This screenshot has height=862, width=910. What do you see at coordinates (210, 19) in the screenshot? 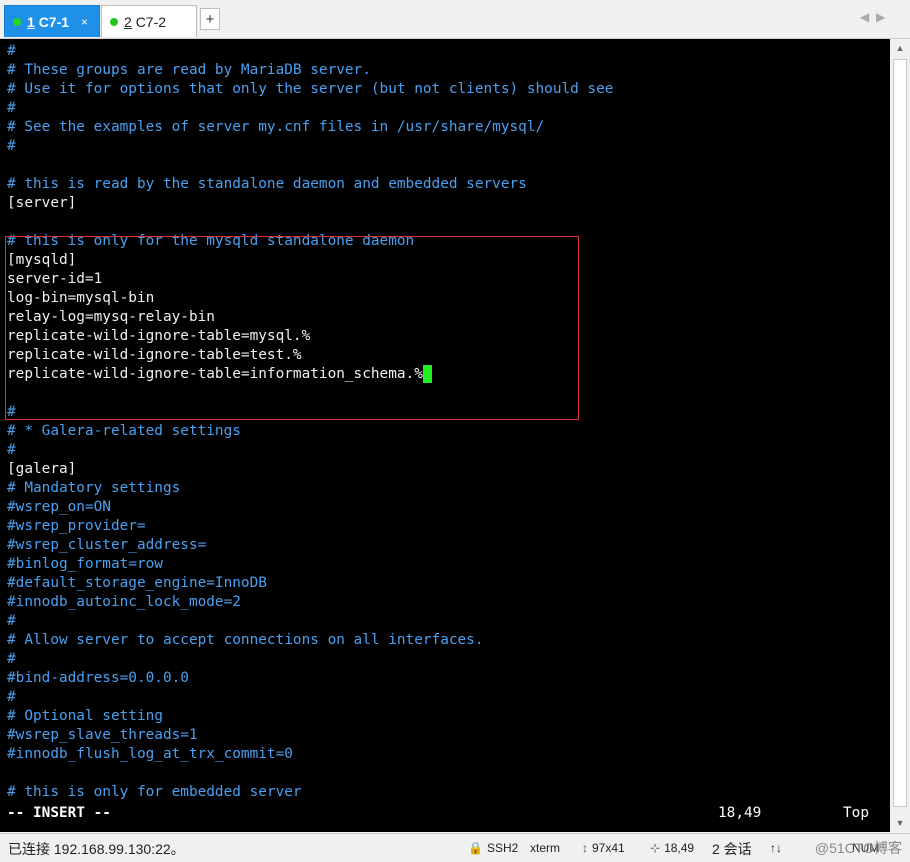
I see `new-tab-button: +` at bounding box center [210, 19].